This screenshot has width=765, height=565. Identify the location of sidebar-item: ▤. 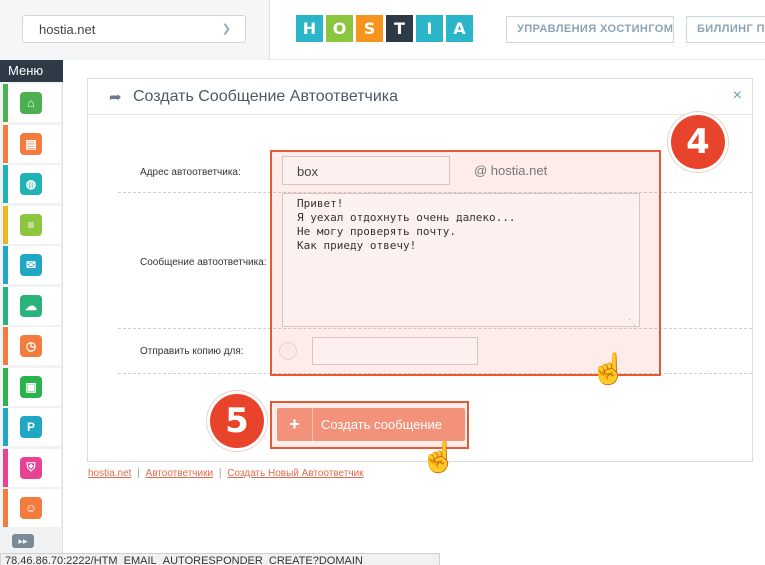
(32, 143).